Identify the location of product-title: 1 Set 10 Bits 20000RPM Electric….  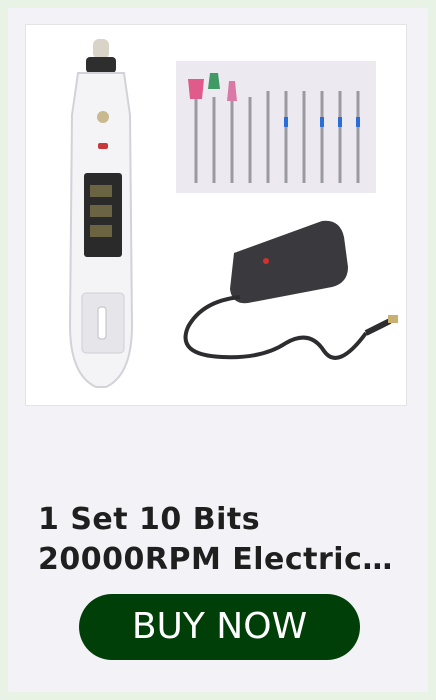
(218, 540).